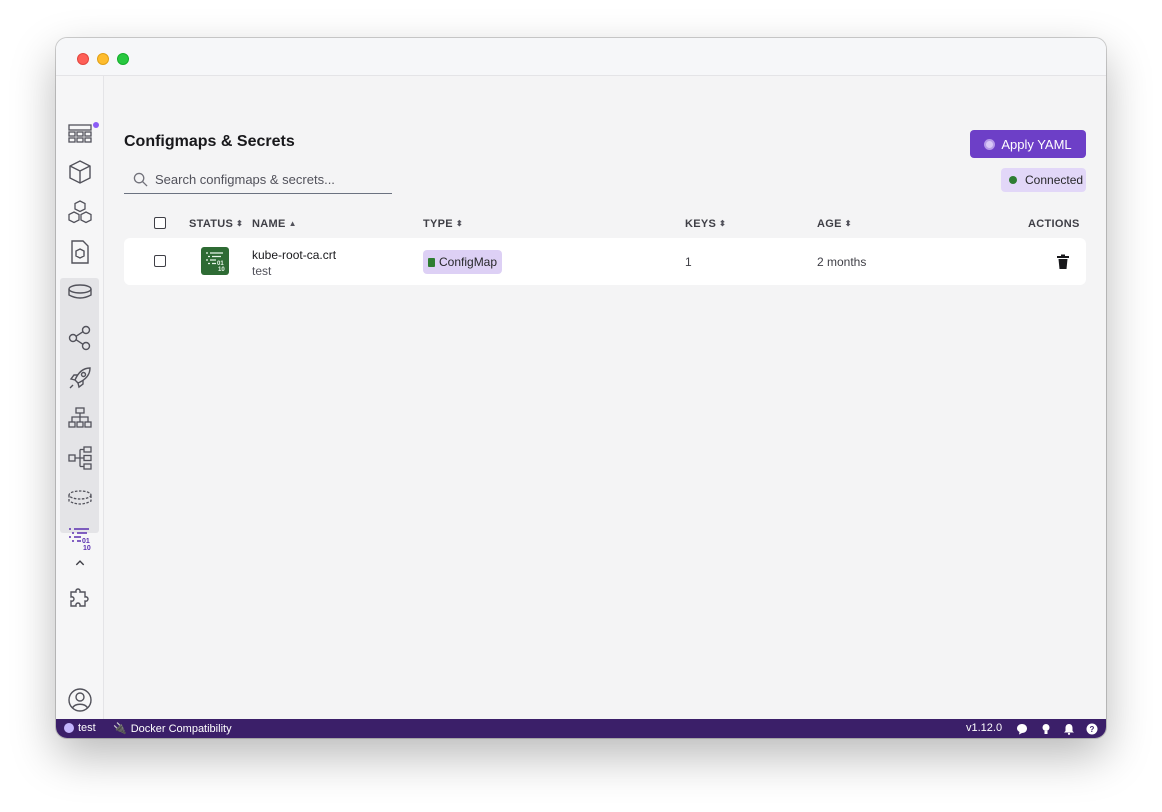 Image resolution: width=1162 pixels, height=812 pixels. I want to click on configmaps-secrets-icon: 01 10, so click(80, 538).